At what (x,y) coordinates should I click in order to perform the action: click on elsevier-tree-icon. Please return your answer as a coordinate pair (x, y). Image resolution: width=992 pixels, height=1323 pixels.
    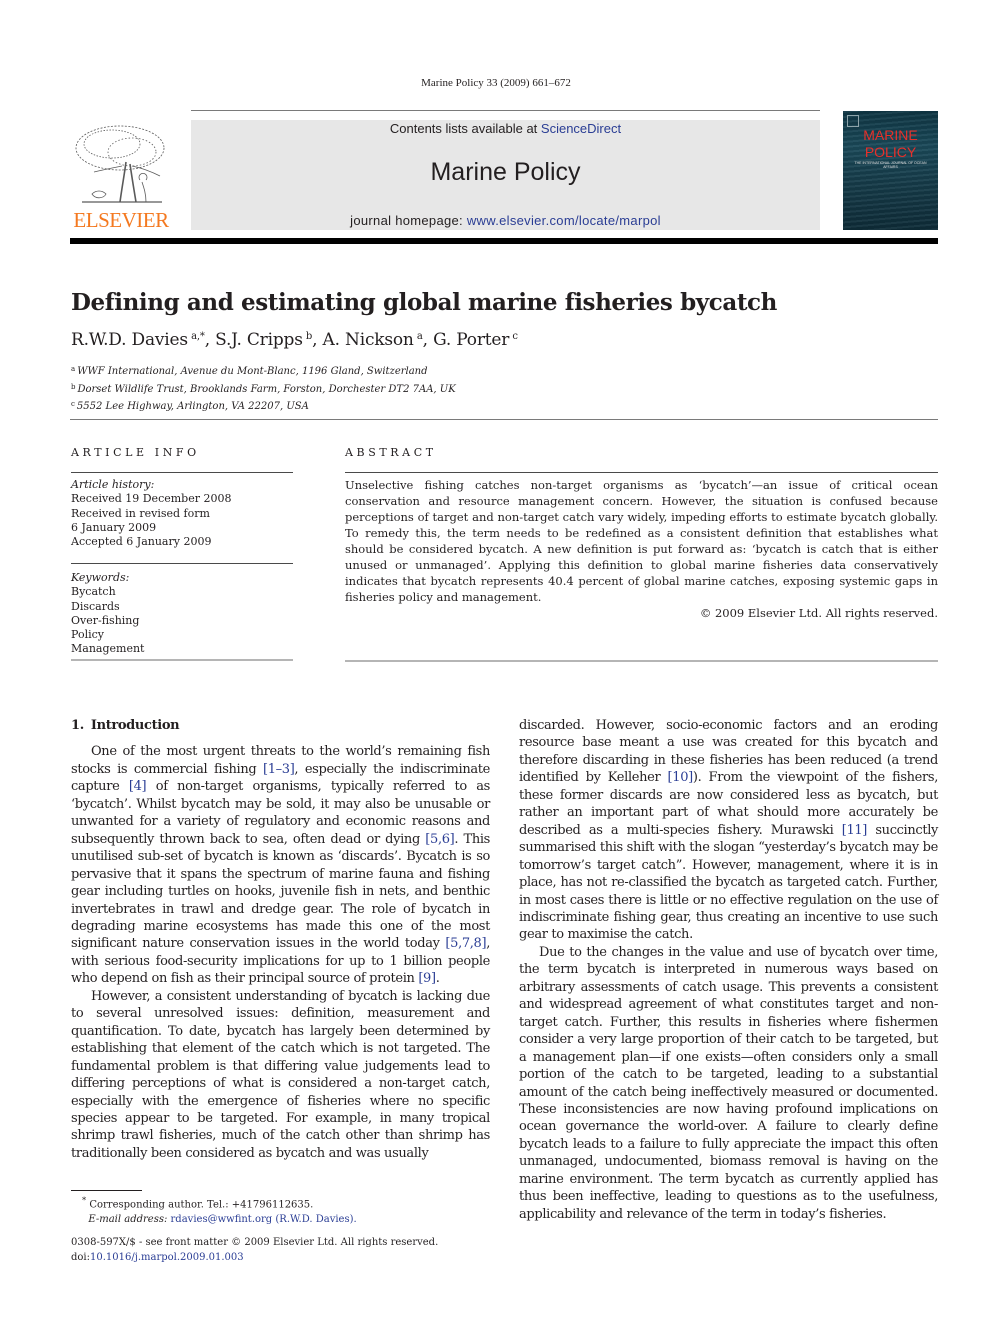
    Looking at the image, I should click on (120, 164).